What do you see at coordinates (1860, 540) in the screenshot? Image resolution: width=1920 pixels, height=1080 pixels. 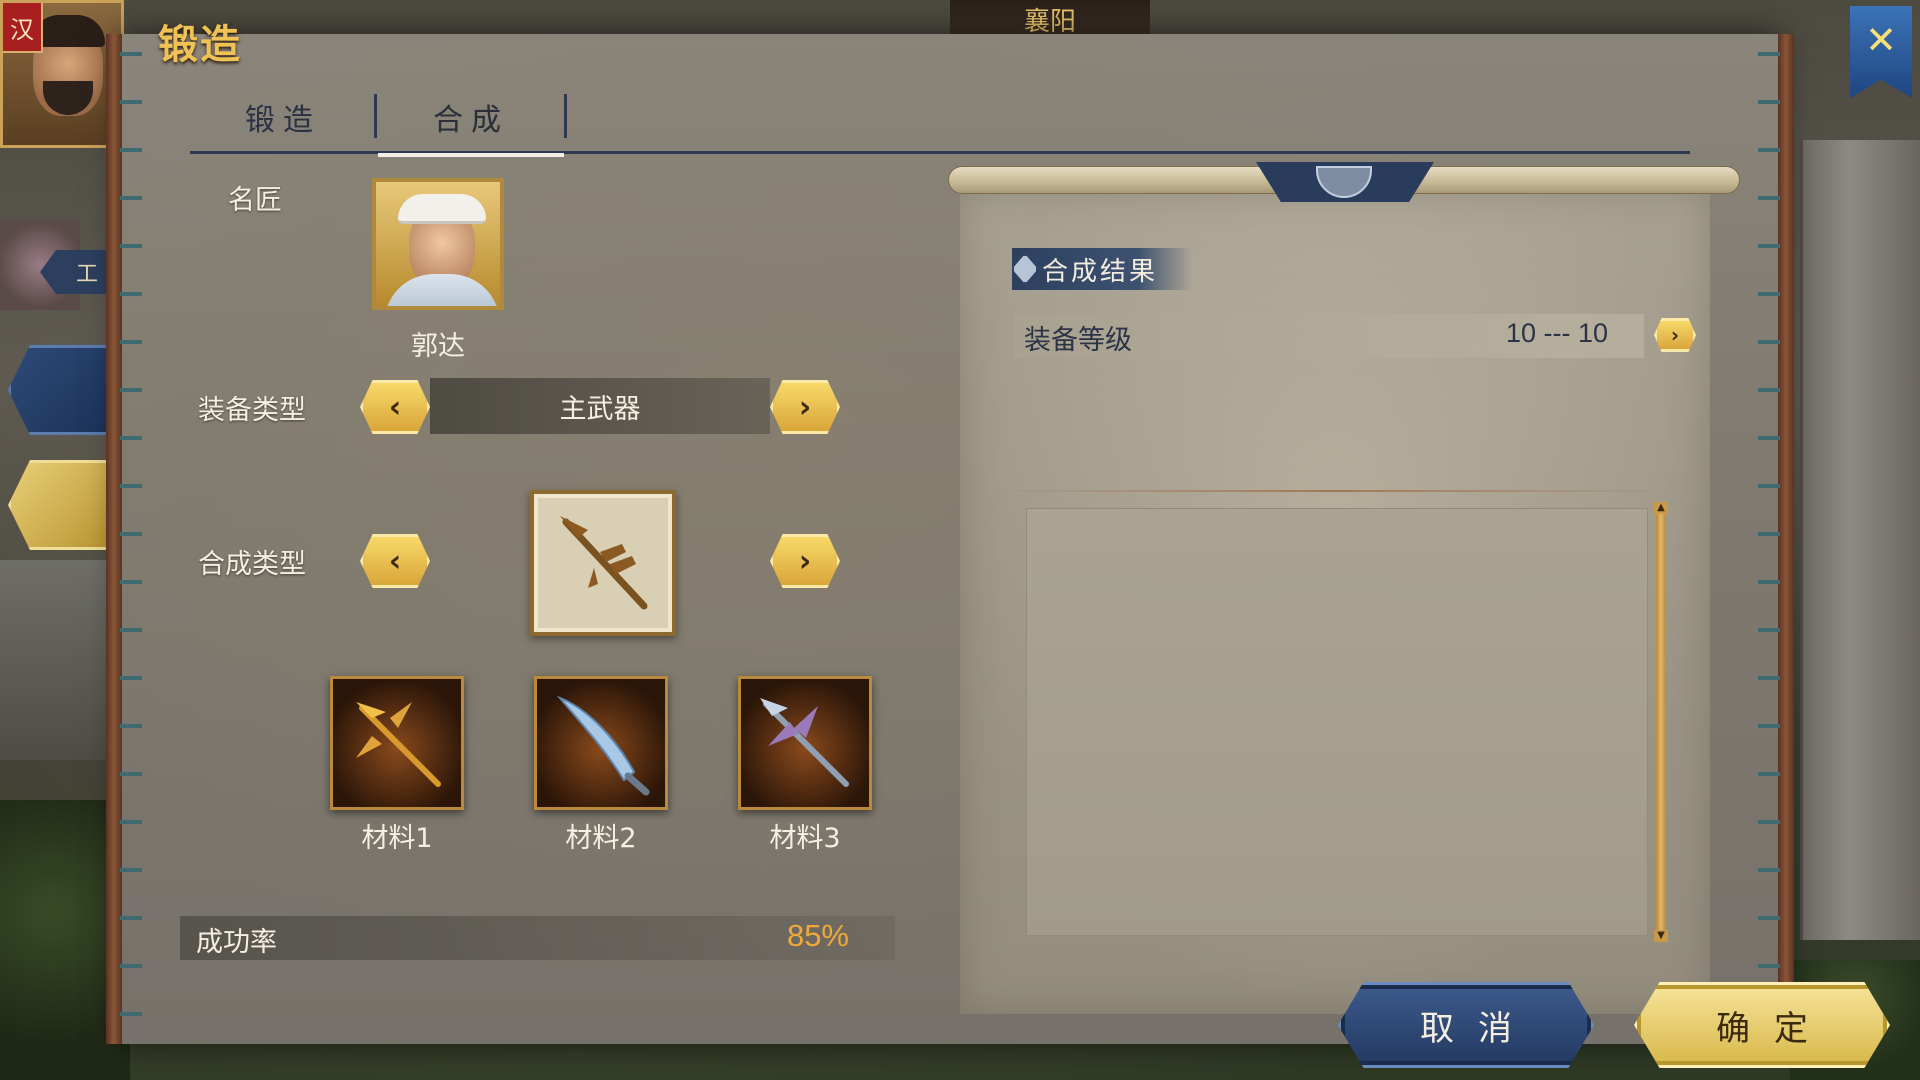 I see `background-tower` at bounding box center [1860, 540].